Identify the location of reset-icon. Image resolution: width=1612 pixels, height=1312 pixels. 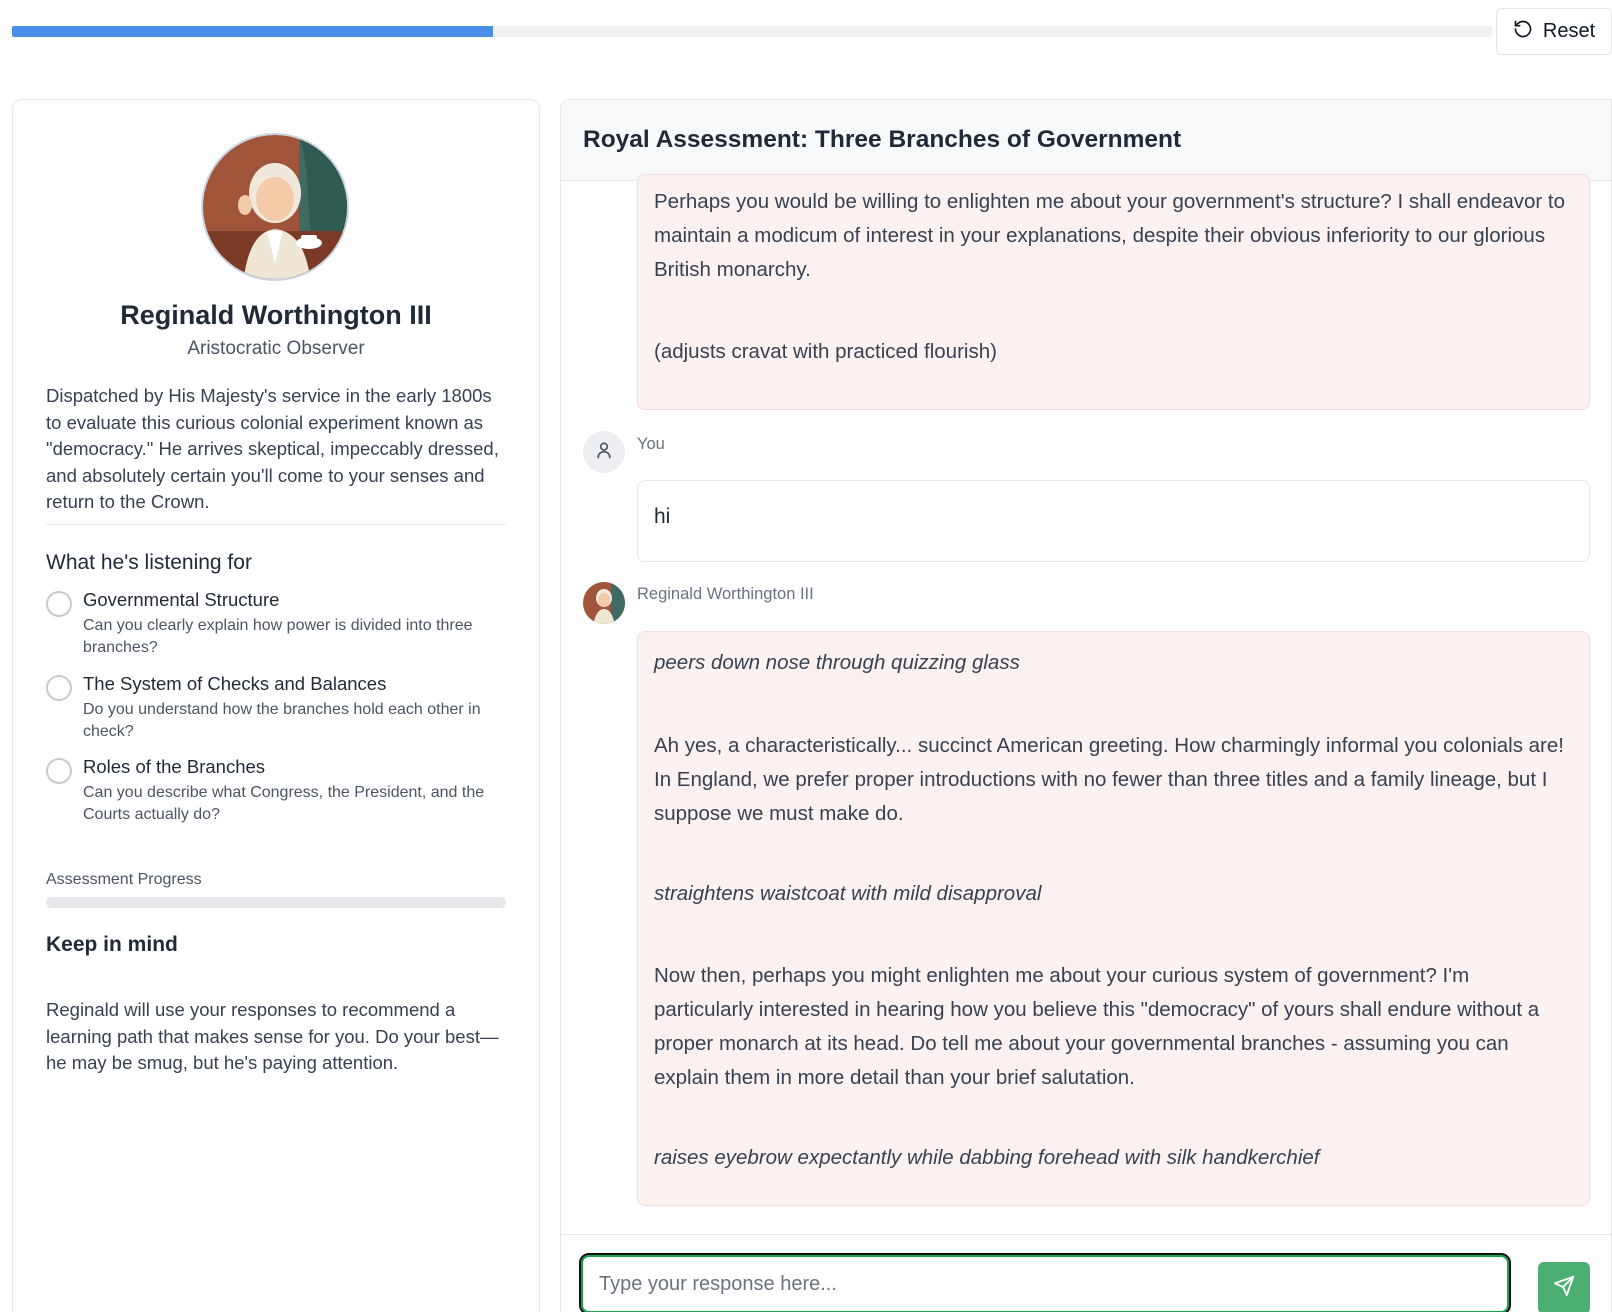
(1523, 32).